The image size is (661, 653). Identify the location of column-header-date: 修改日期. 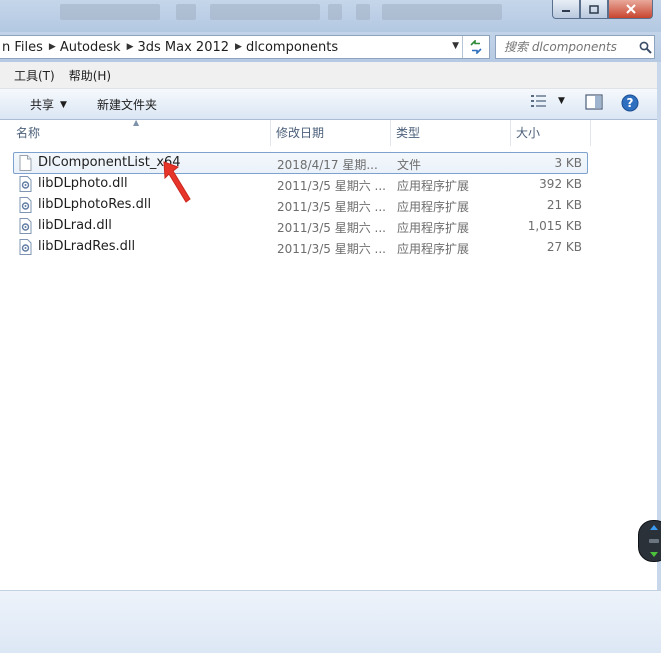
(330, 133).